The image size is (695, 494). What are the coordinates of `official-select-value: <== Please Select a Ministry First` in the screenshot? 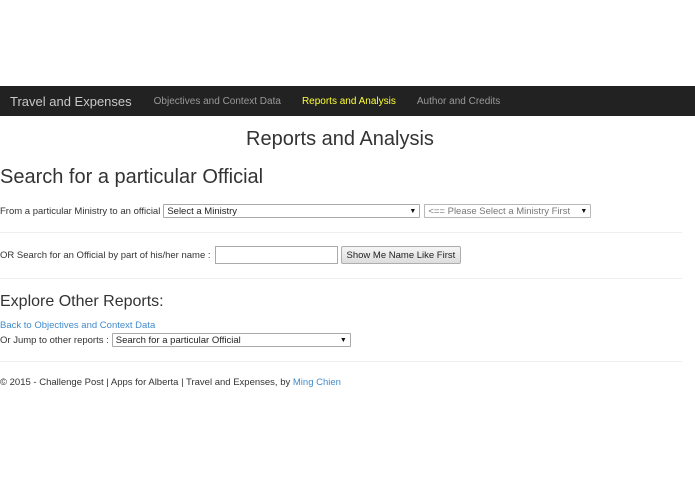 It's located at (499, 211).